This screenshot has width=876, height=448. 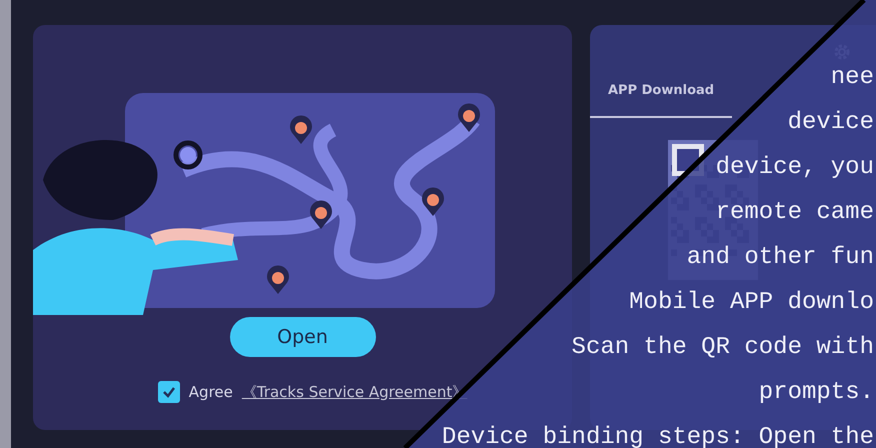 I want to click on overlay-text-line: Scan the QR code with, so click(x=723, y=348).